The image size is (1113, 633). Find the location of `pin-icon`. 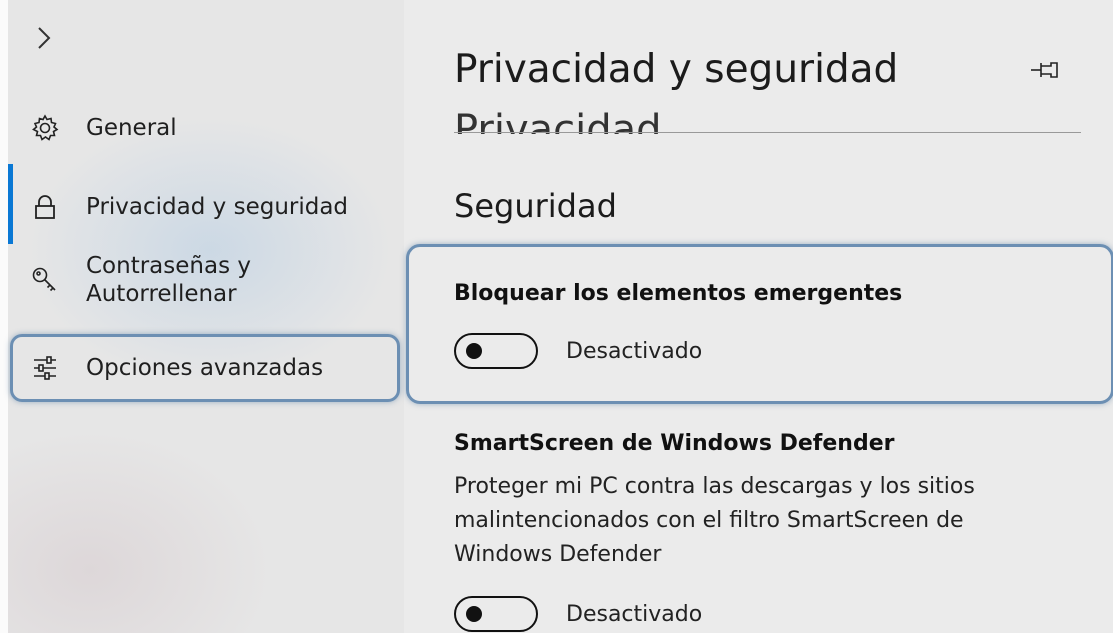

pin-icon is located at coordinates (1044, 70).